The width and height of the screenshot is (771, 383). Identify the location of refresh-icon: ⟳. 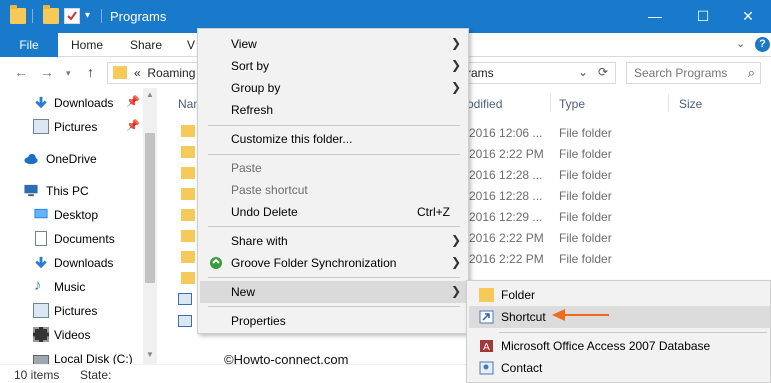
(603, 72).